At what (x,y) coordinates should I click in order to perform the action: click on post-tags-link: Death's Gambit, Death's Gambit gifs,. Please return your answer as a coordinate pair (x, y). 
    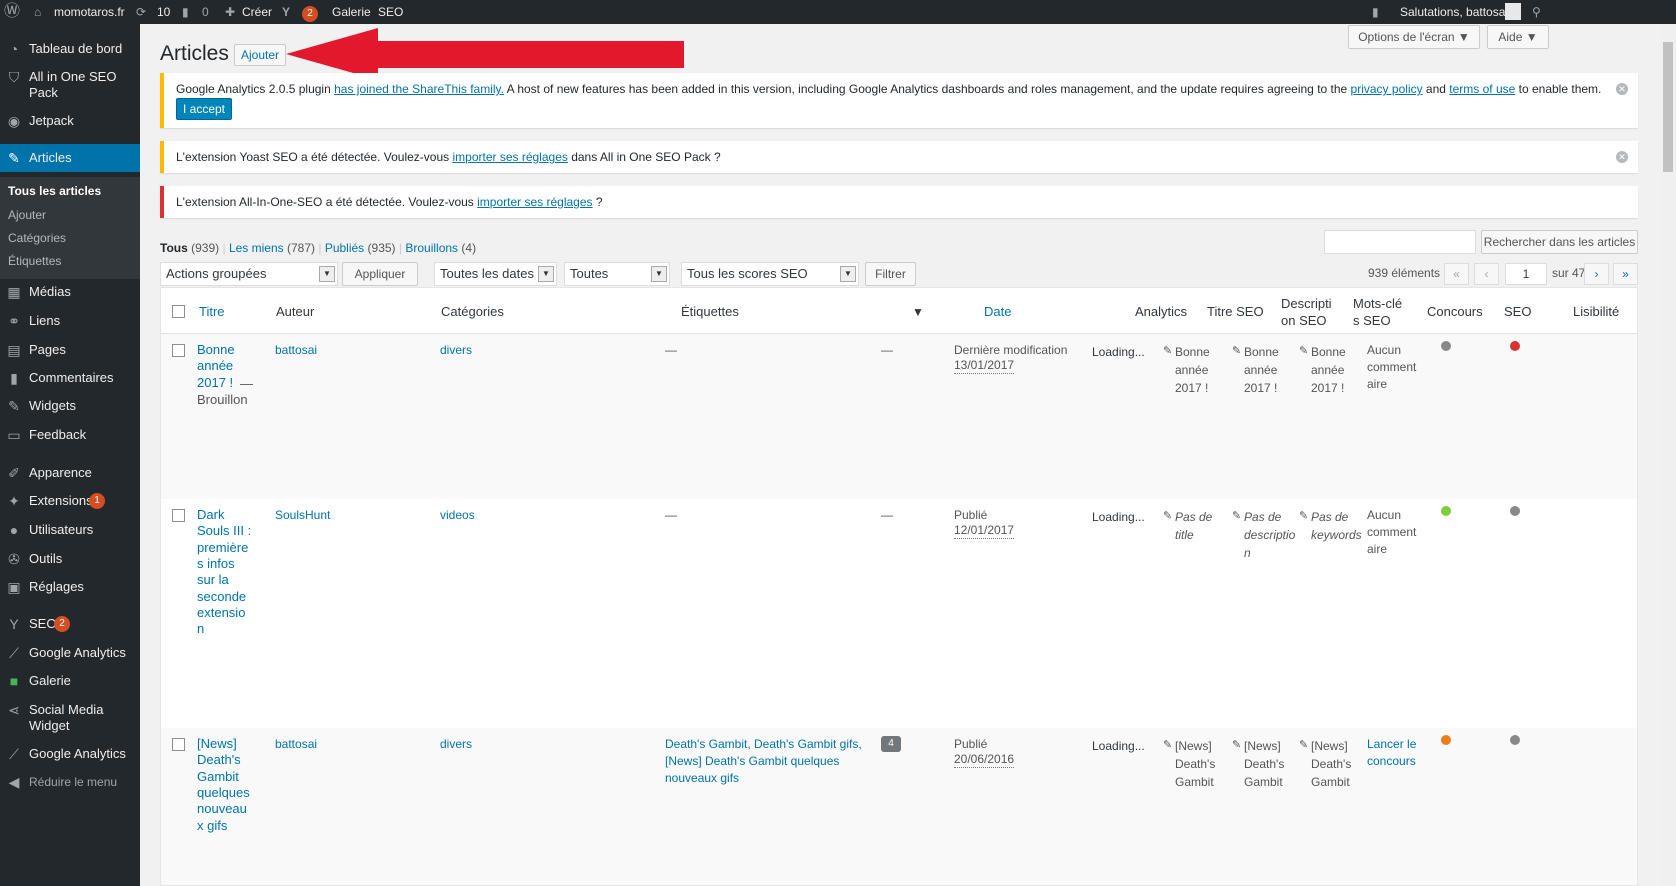
    Looking at the image, I should click on (763, 744).